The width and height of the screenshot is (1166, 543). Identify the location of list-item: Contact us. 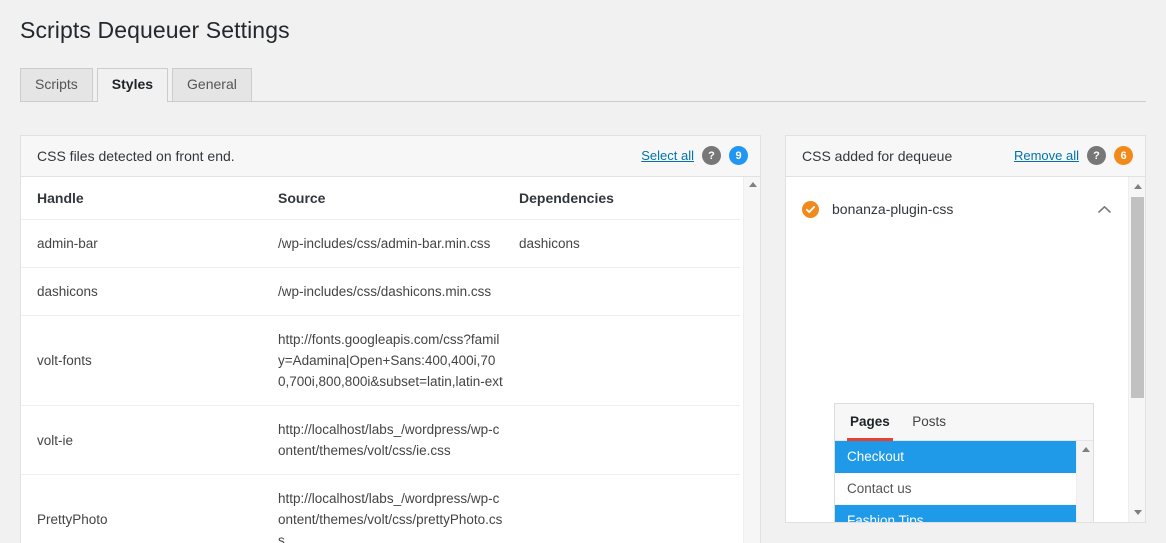
(964, 489).